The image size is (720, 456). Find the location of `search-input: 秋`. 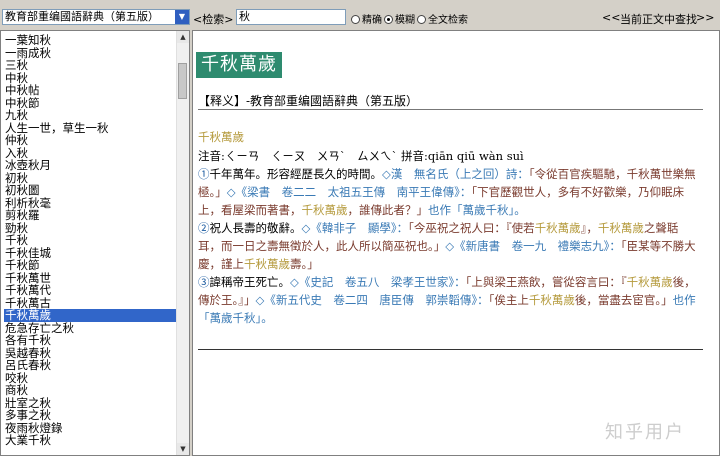

search-input: 秋 is located at coordinates (291, 17).